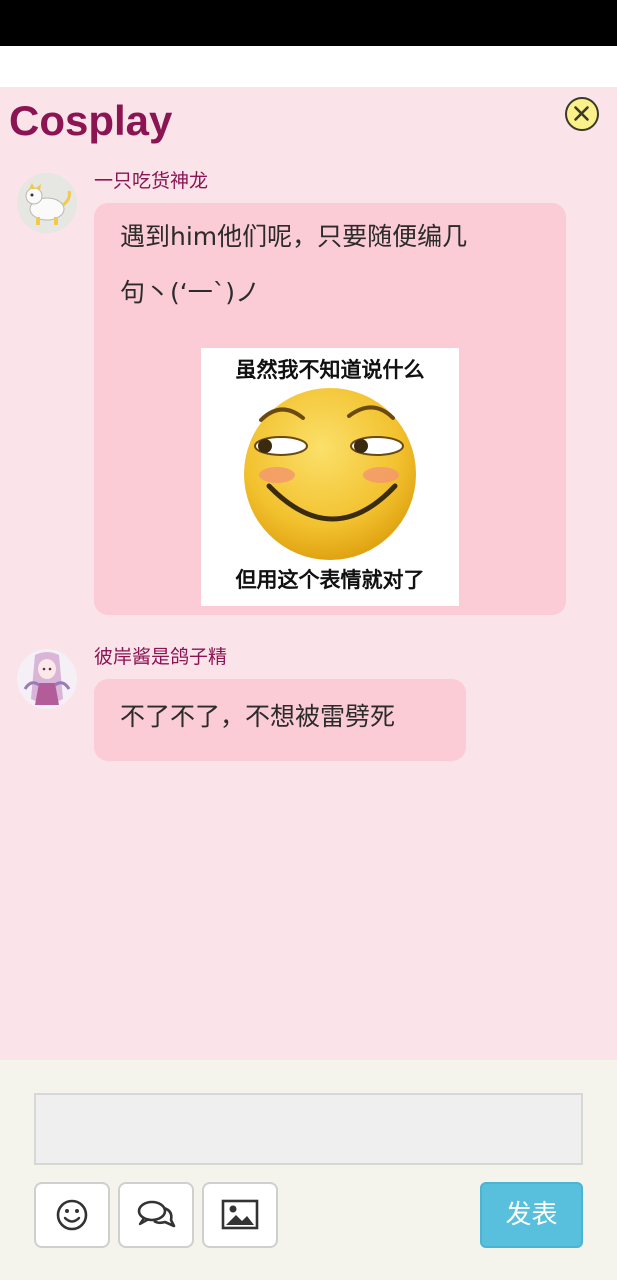 Image resolution: width=617 pixels, height=1280 pixels. I want to click on creature-avatar-image, so click(47, 203).